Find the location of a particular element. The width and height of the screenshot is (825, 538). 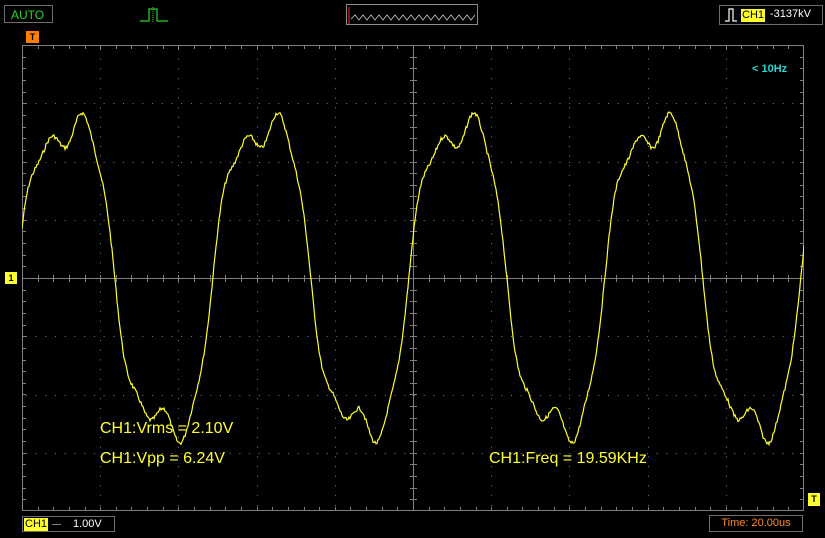

measurement-freq: CH1:Freq = 19.59KHz is located at coordinates (568, 458).